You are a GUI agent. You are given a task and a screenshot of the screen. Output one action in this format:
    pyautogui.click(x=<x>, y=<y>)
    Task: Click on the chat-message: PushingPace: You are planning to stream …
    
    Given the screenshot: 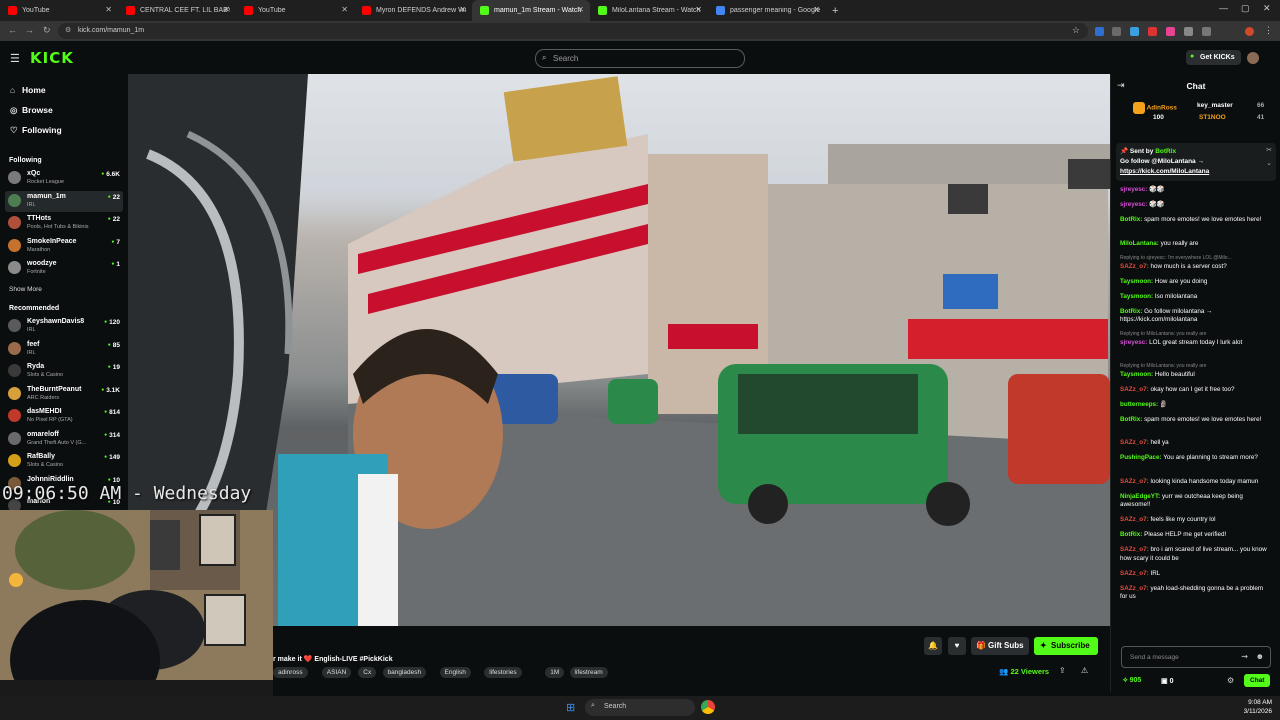 What is the action you would take?
    pyautogui.click(x=1195, y=458)
    